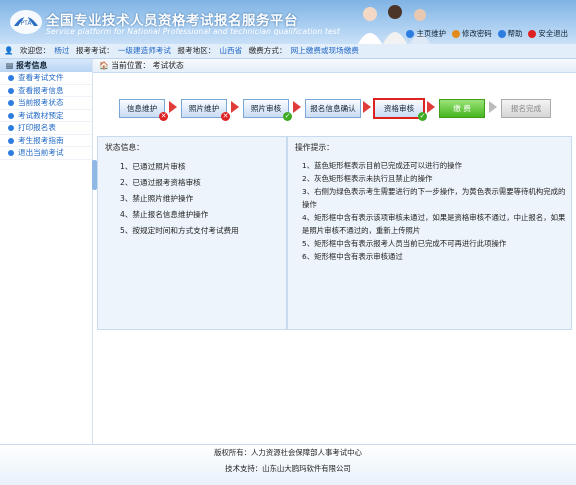 Image resolution: width=576 pixels, height=485 pixels. Describe the element at coordinates (131, 65) in the screenshot. I see `breadcrumb-label: 当前位置：` at that location.